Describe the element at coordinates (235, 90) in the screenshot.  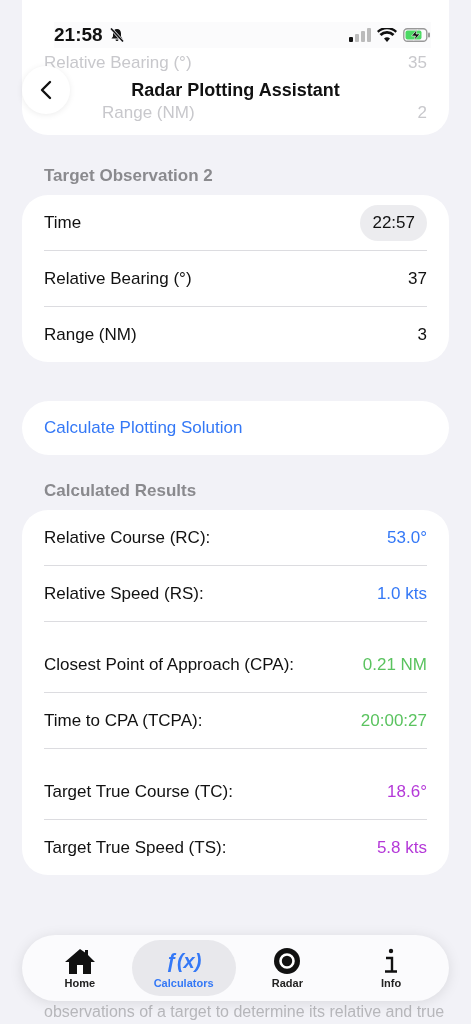
I see `screen-title: Radar Plotting Assistant` at that location.